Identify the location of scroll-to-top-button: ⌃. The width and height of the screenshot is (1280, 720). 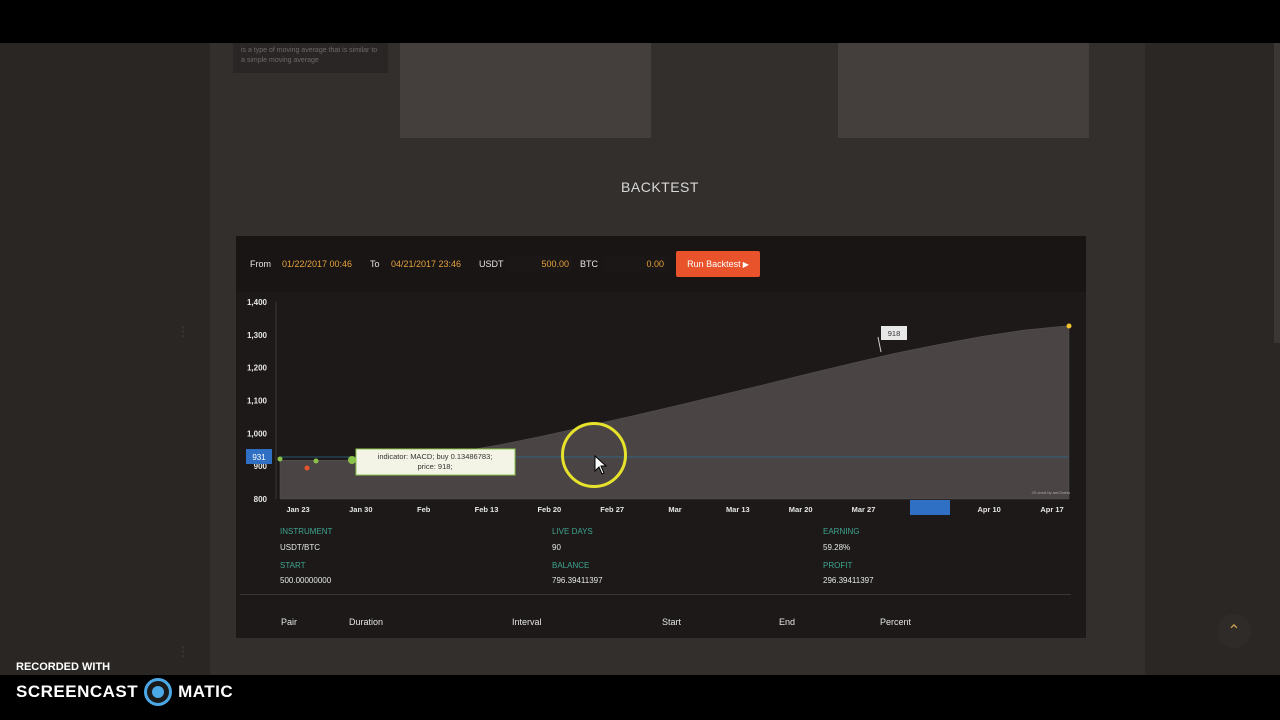
(1234, 631).